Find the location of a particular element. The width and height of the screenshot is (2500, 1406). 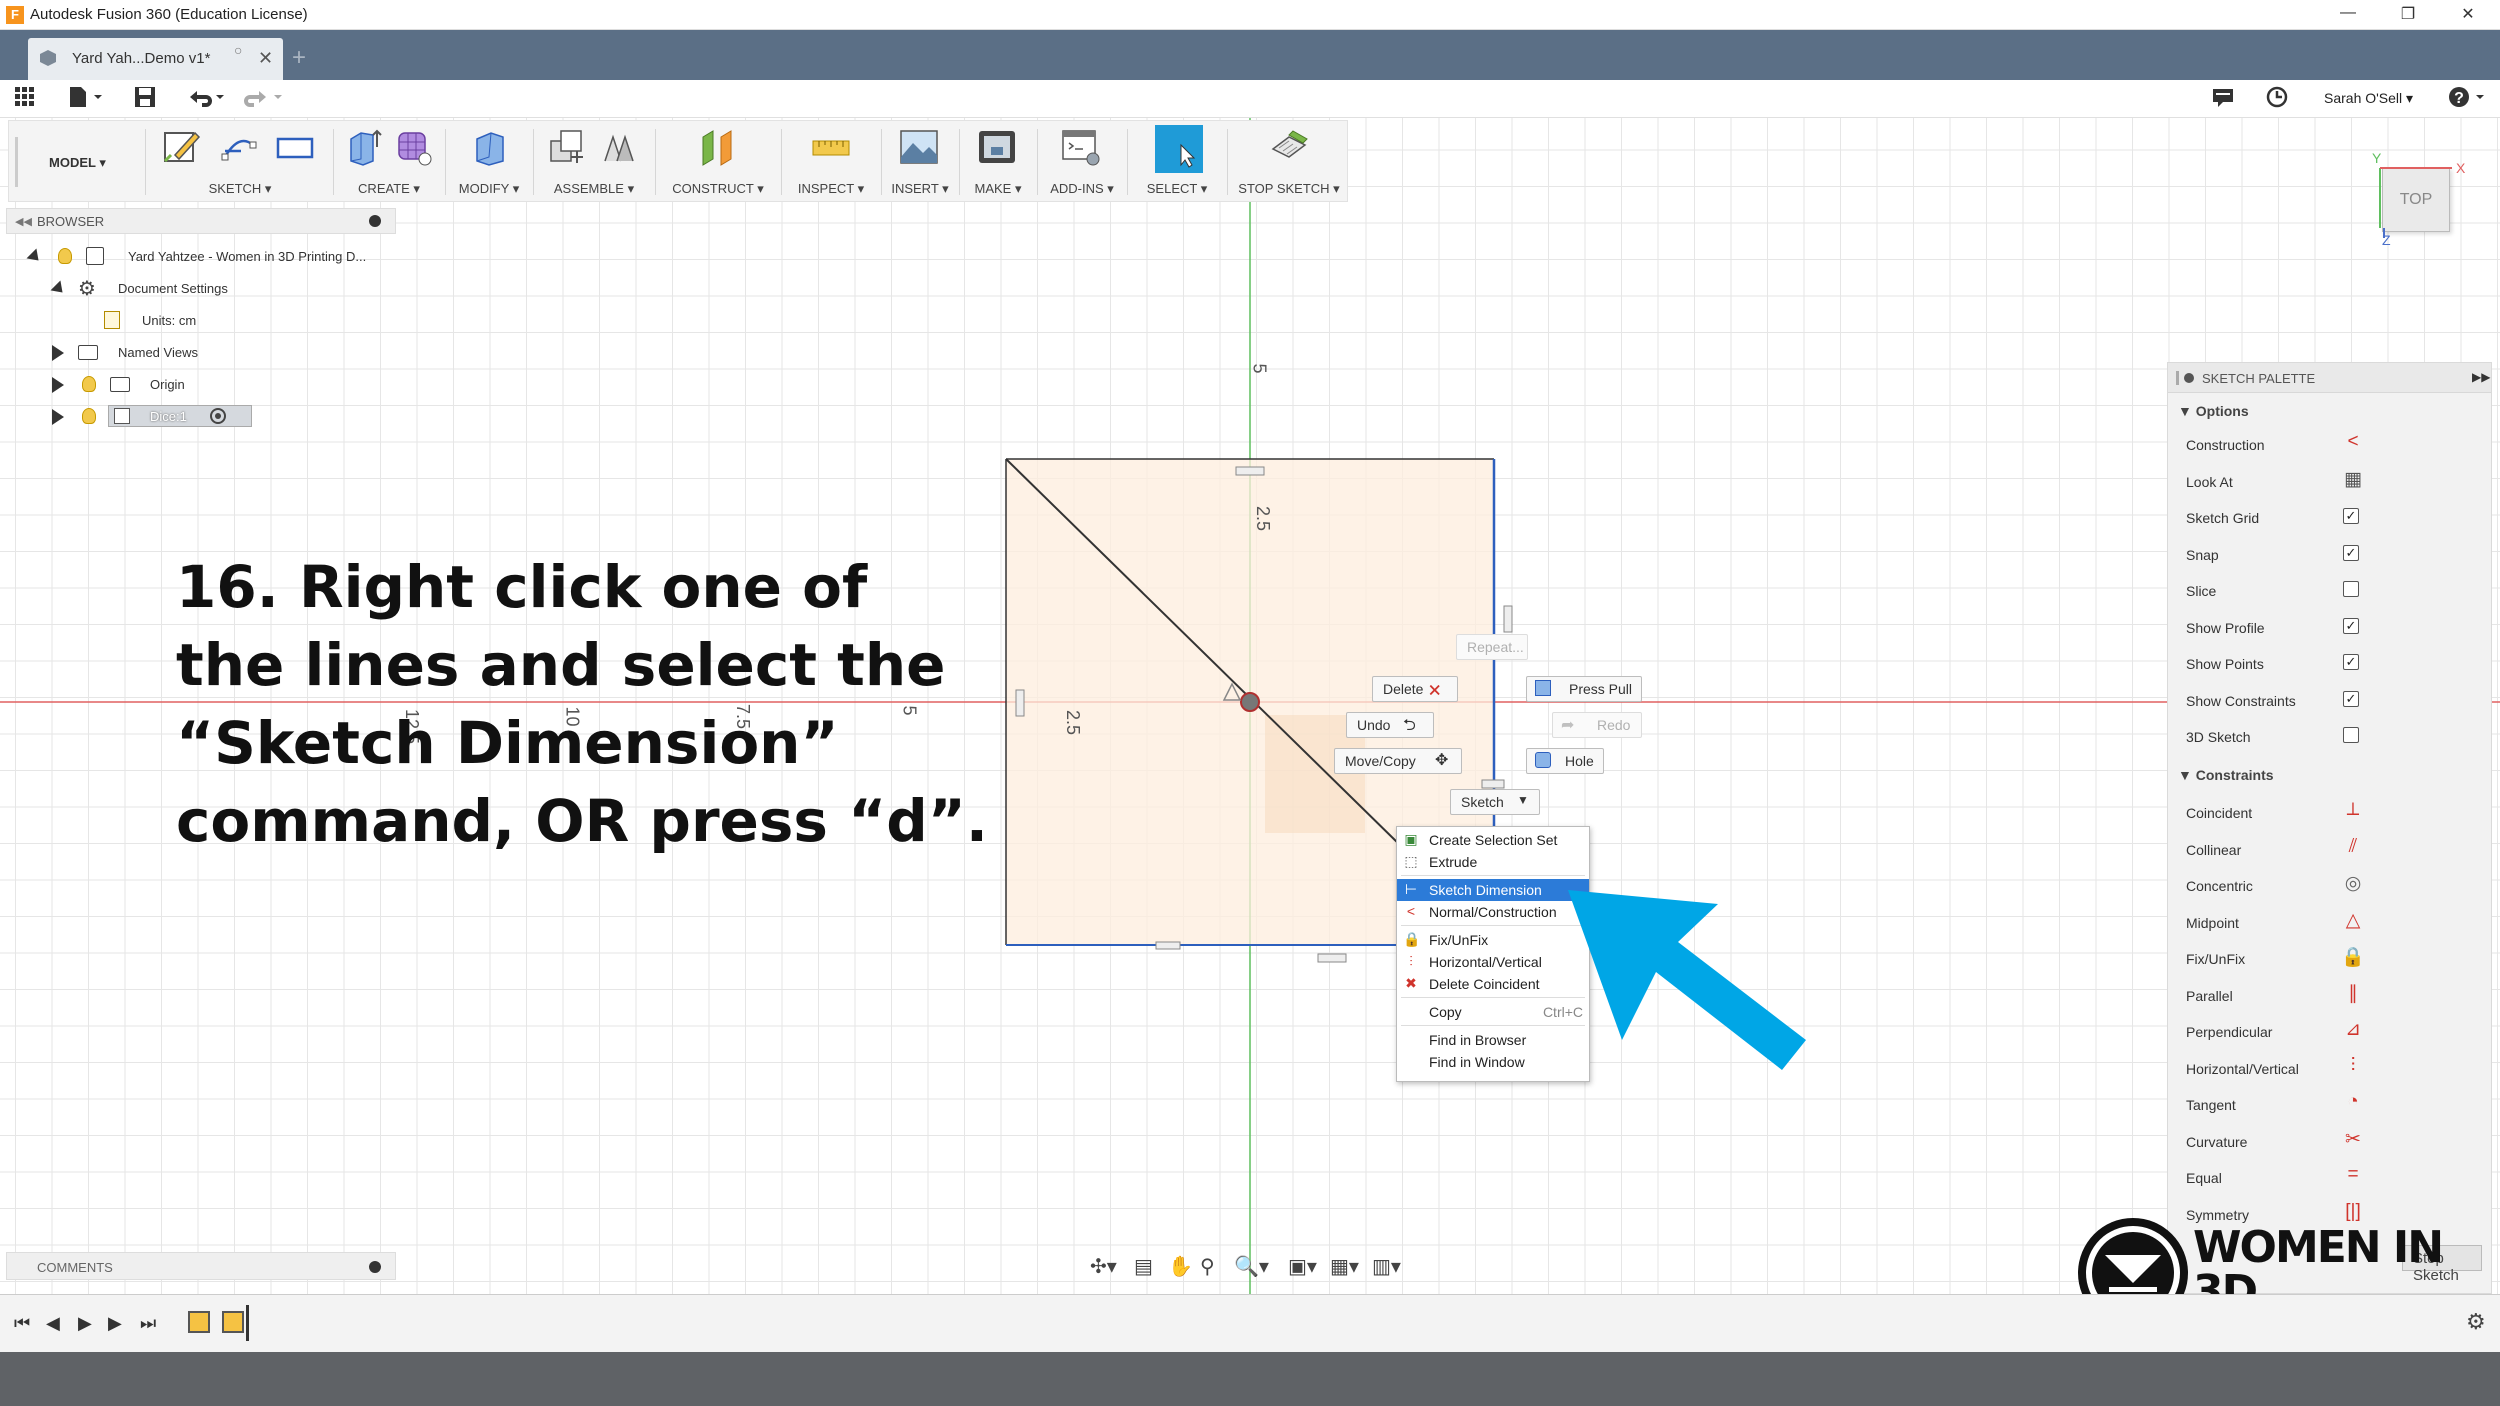

fit-icon: 🔍▾ is located at coordinates (1251, 1266).